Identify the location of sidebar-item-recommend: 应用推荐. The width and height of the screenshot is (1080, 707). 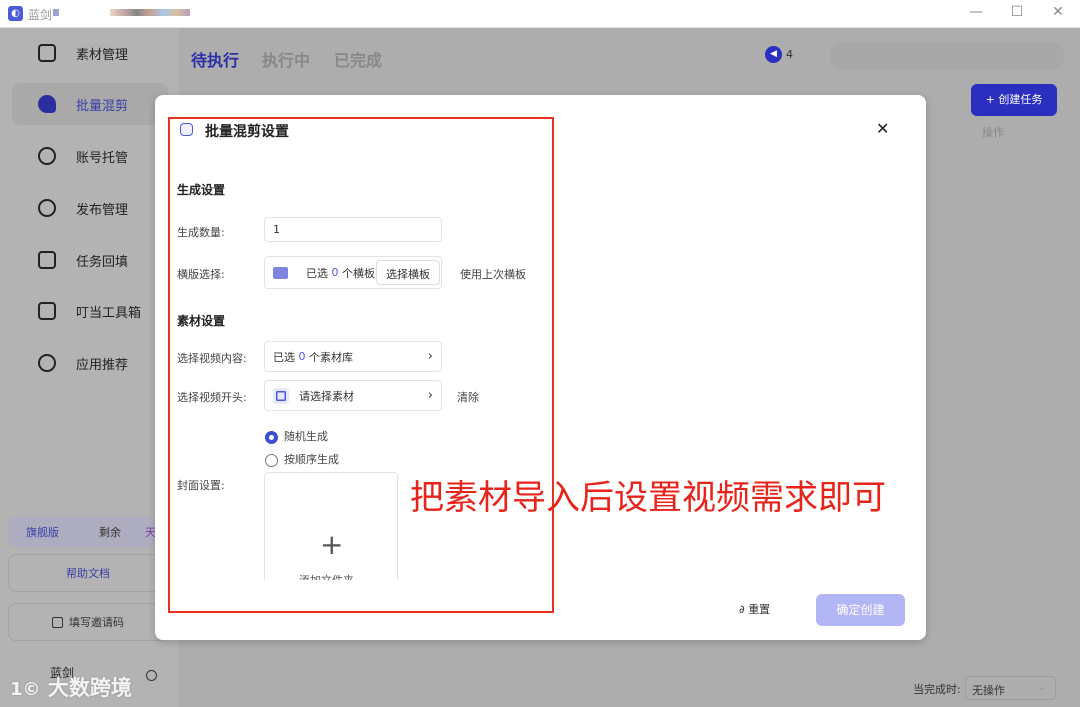
(90, 363).